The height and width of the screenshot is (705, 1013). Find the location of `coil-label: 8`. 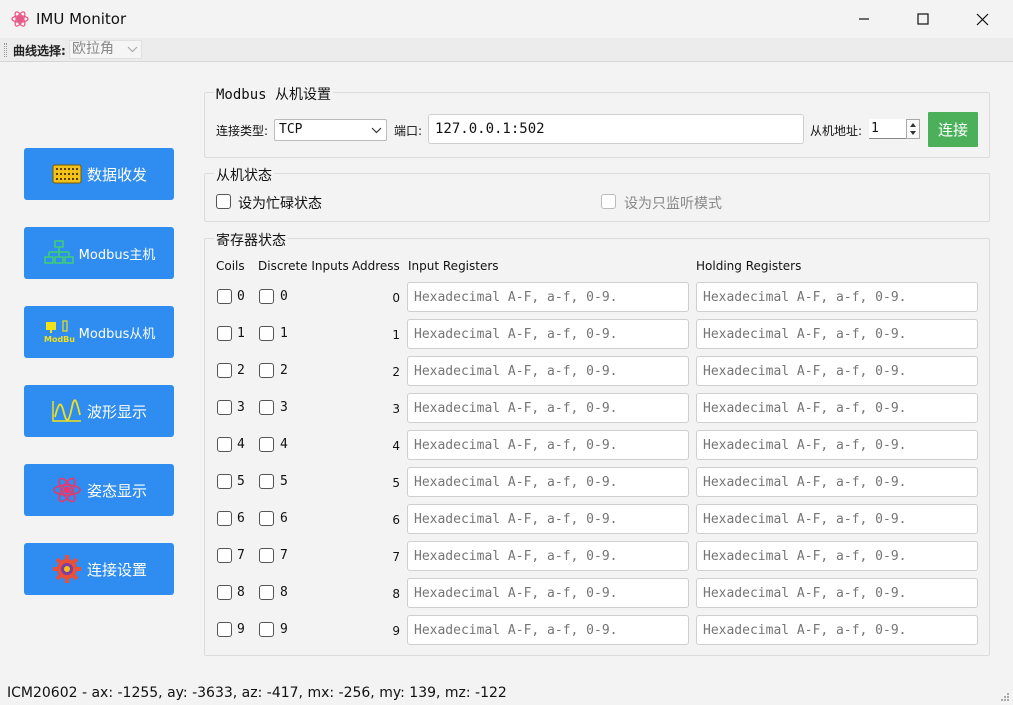

coil-label: 8 is located at coordinates (241, 592).